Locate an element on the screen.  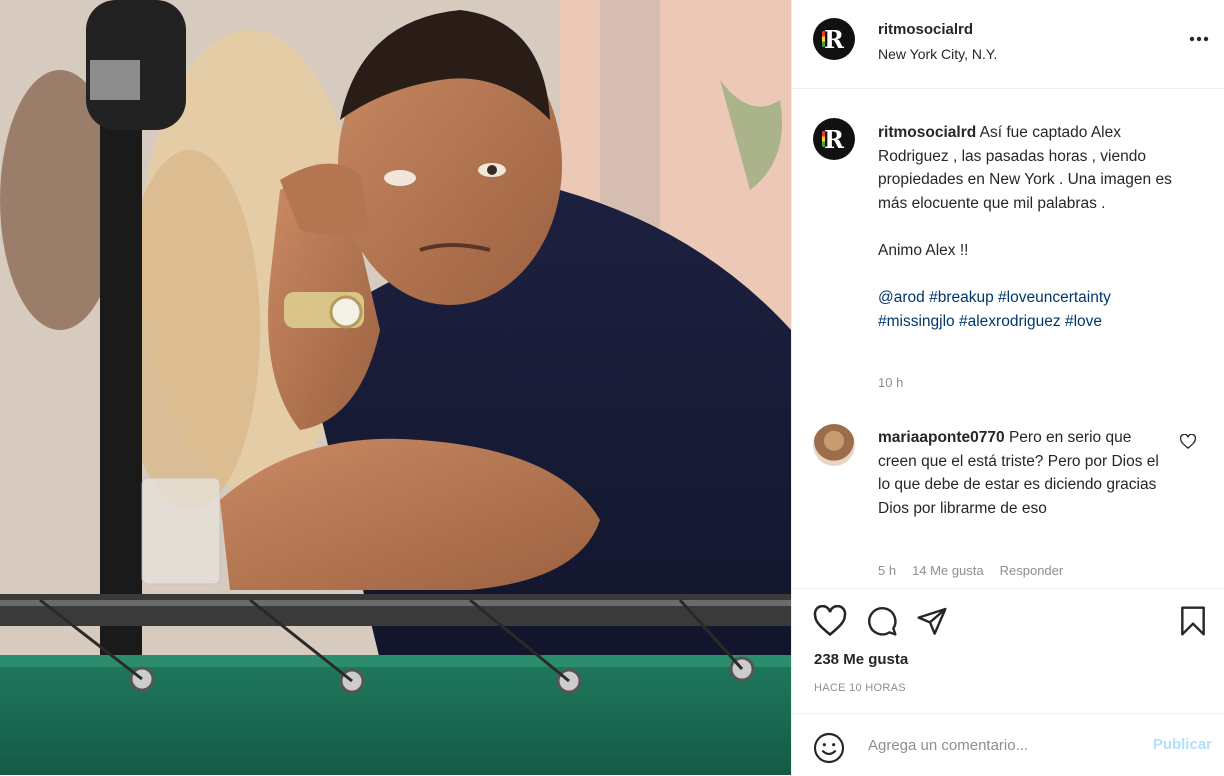
emoji-button is located at coordinates (829, 750).